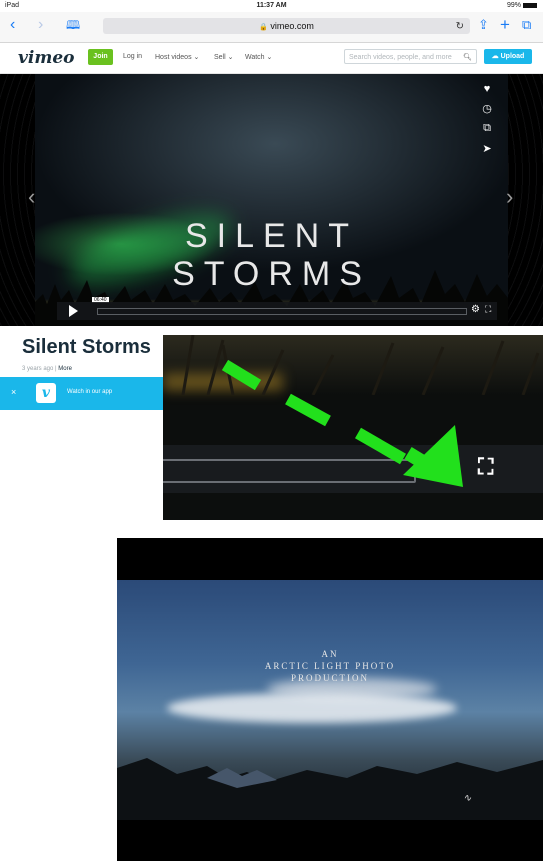 Image resolution: width=543 pixels, height=861 pixels. I want to click on upload-label: Upload, so click(512, 56).